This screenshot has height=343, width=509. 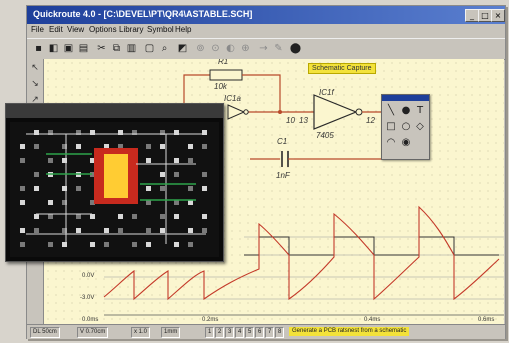 I want to click on label-pin12: 12, so click(x=370, y=120).